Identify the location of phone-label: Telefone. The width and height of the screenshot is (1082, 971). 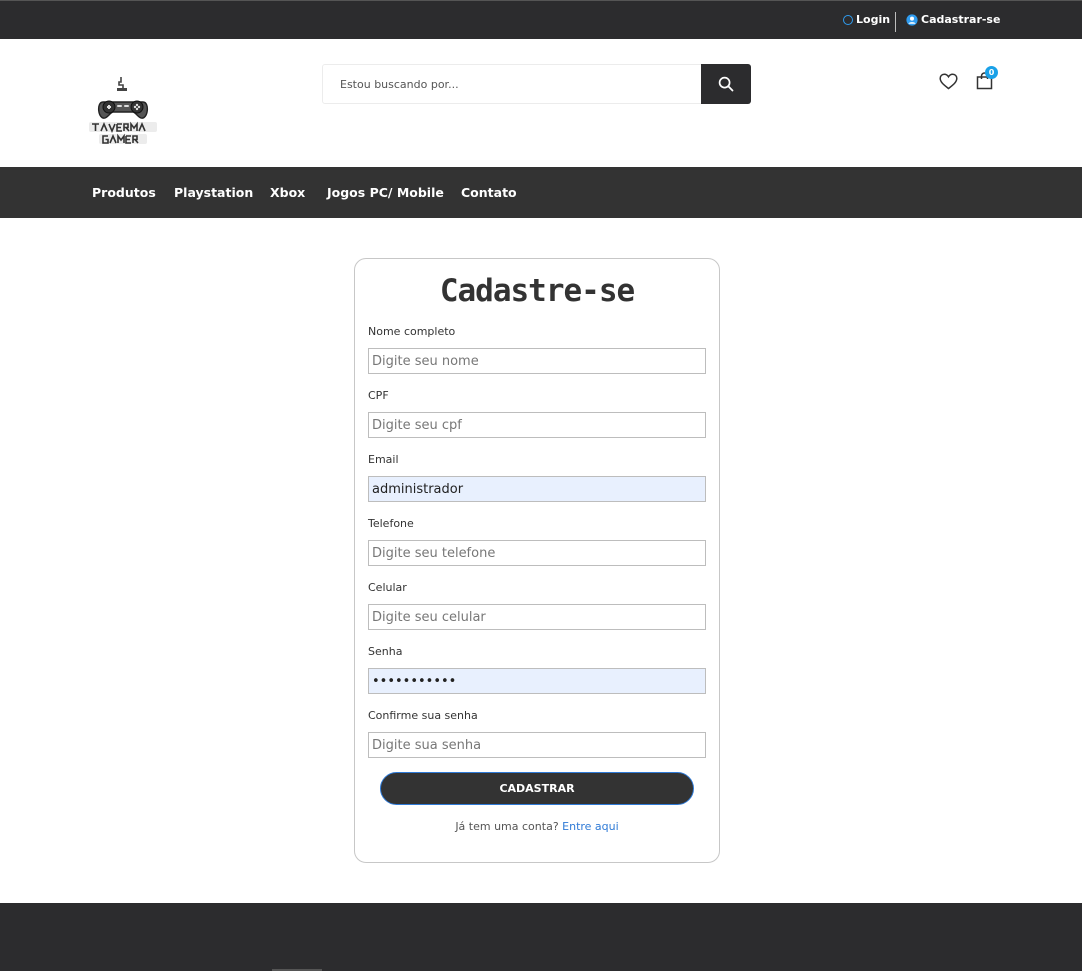
(391, 523).